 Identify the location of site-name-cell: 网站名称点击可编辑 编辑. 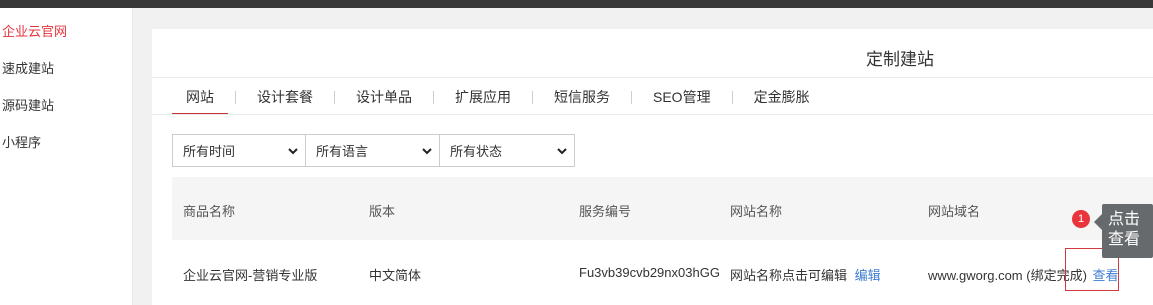
(805, 274).